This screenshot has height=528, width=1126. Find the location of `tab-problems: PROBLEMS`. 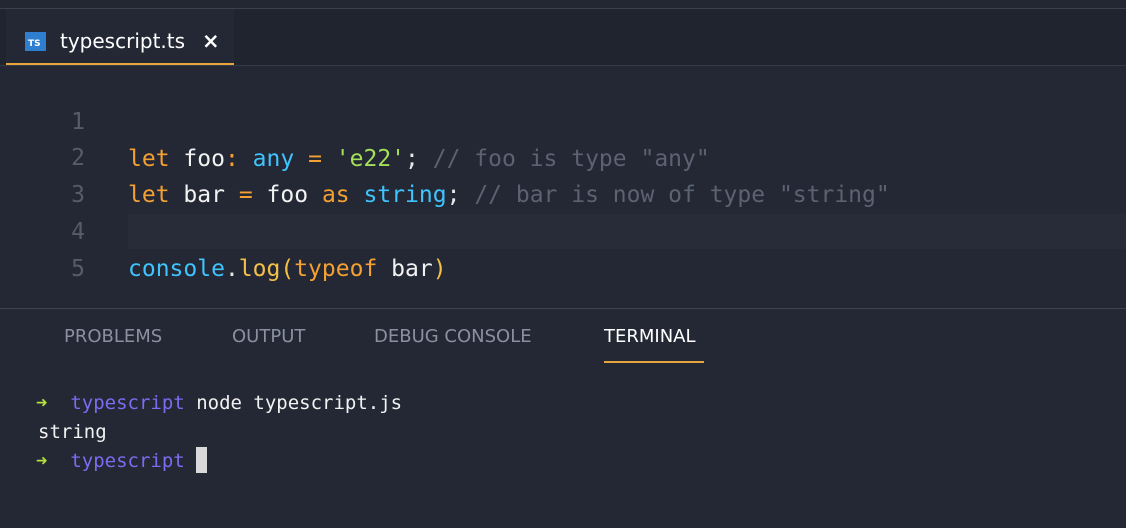

tab-problems: PROBLEMS is located at coordinates (113, 344).